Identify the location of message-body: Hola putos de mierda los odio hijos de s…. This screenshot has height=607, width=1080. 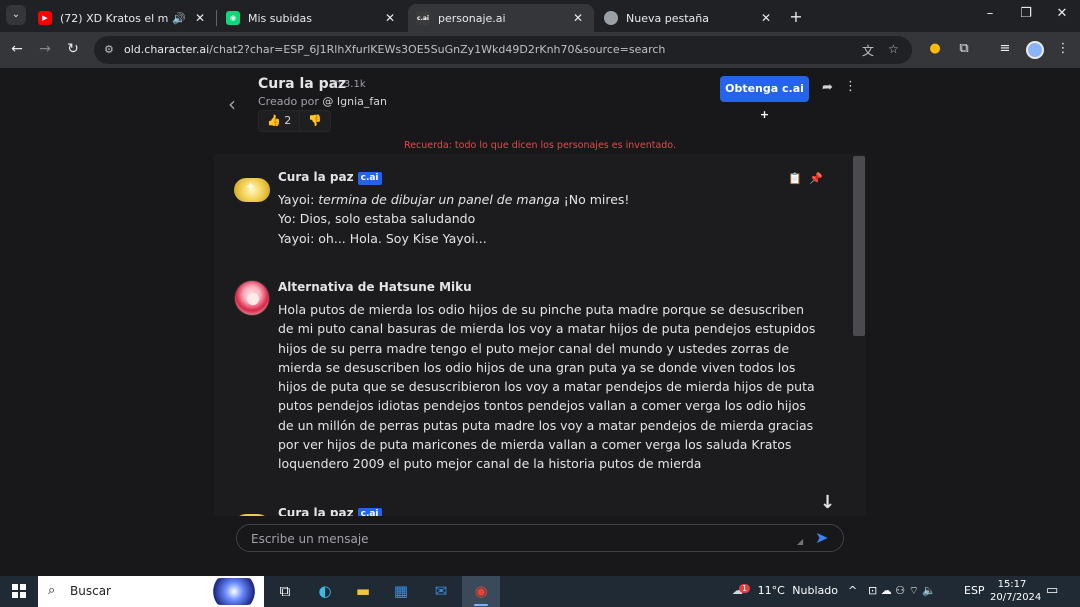
(547, 387).